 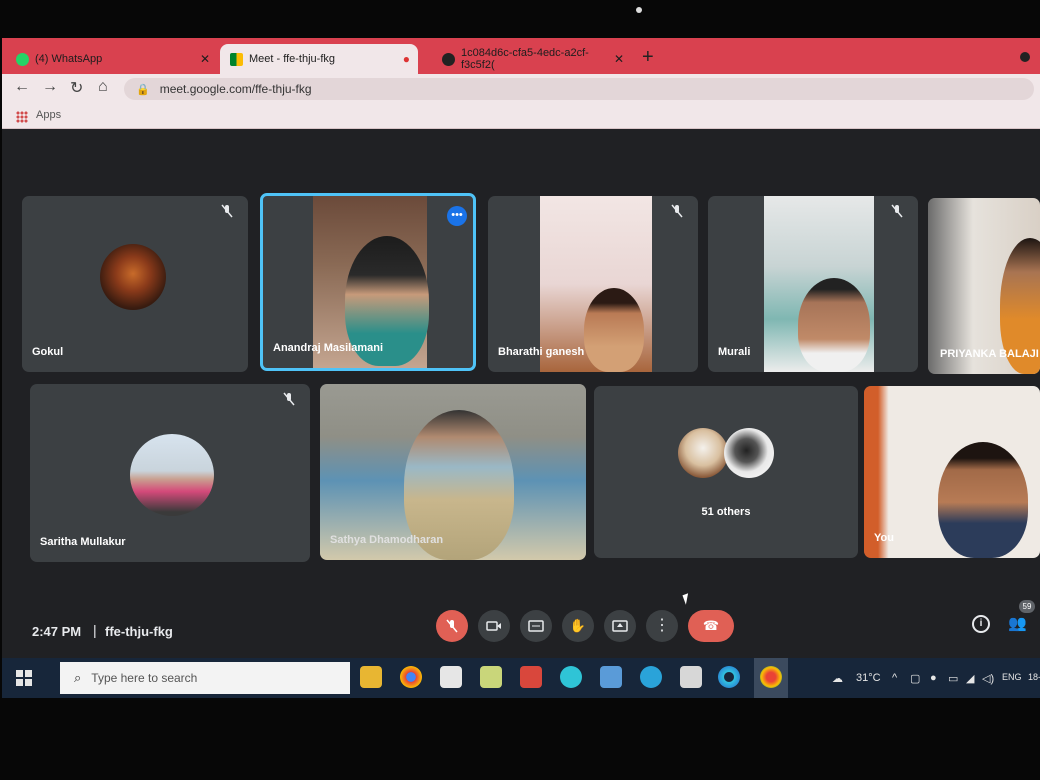 What do you see at coordinates (981, 624) in the screenshot?
I see `meeting-info-icon: i` at bounding box center [981, 624].